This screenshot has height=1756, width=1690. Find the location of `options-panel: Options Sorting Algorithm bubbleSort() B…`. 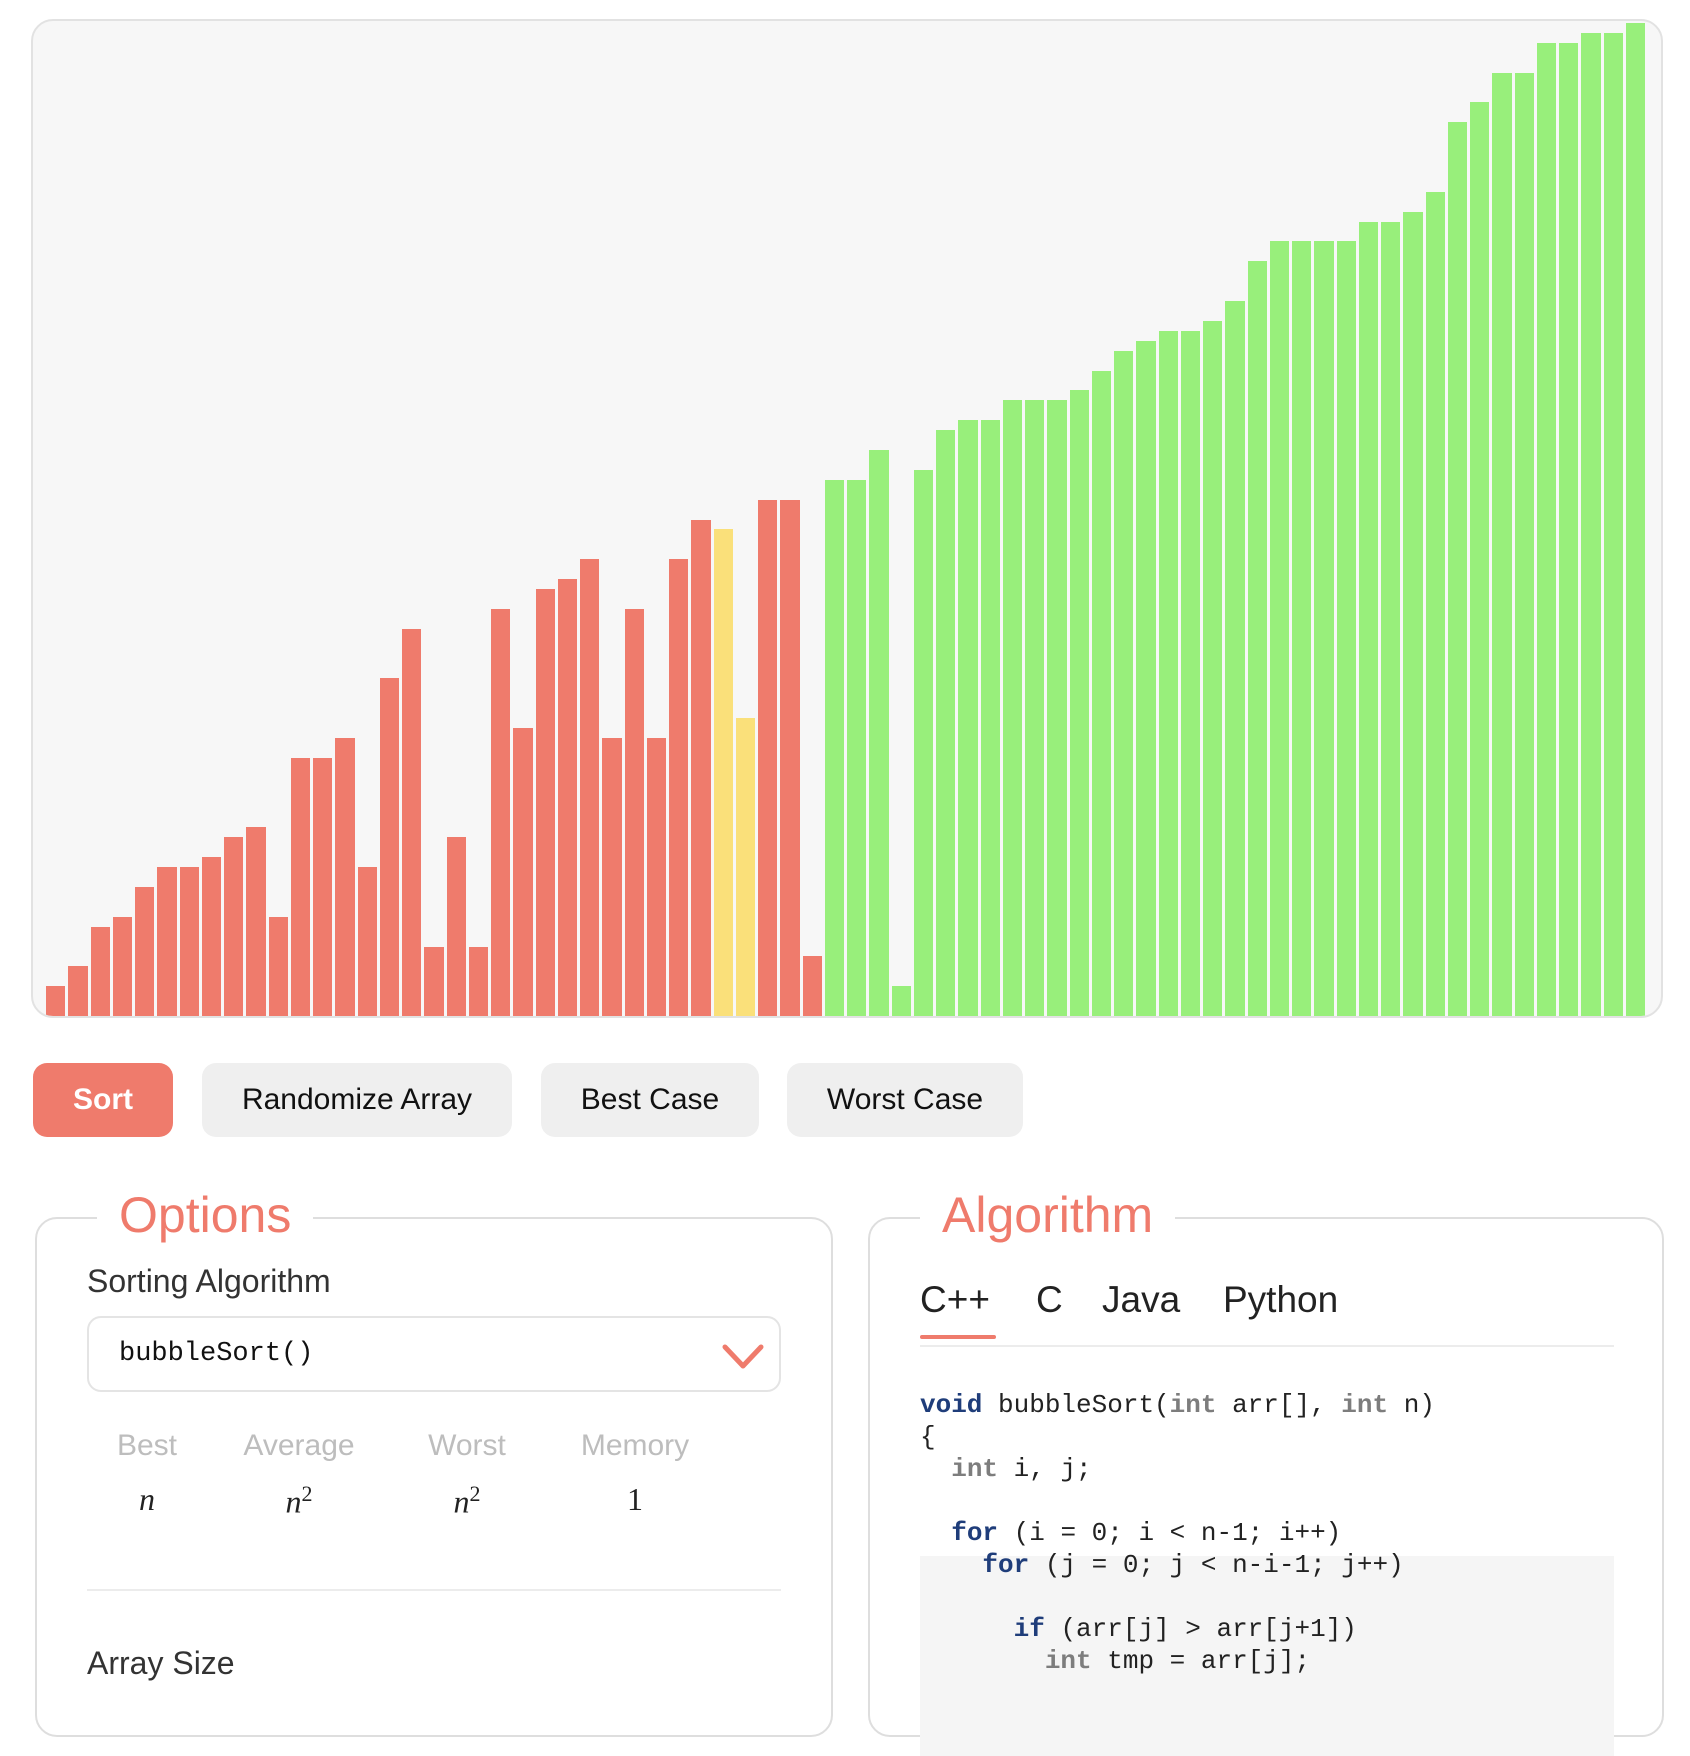

options-panel: Options Sorting Algorithm bubbleSort() B… is located at coordinates (434, 1460).